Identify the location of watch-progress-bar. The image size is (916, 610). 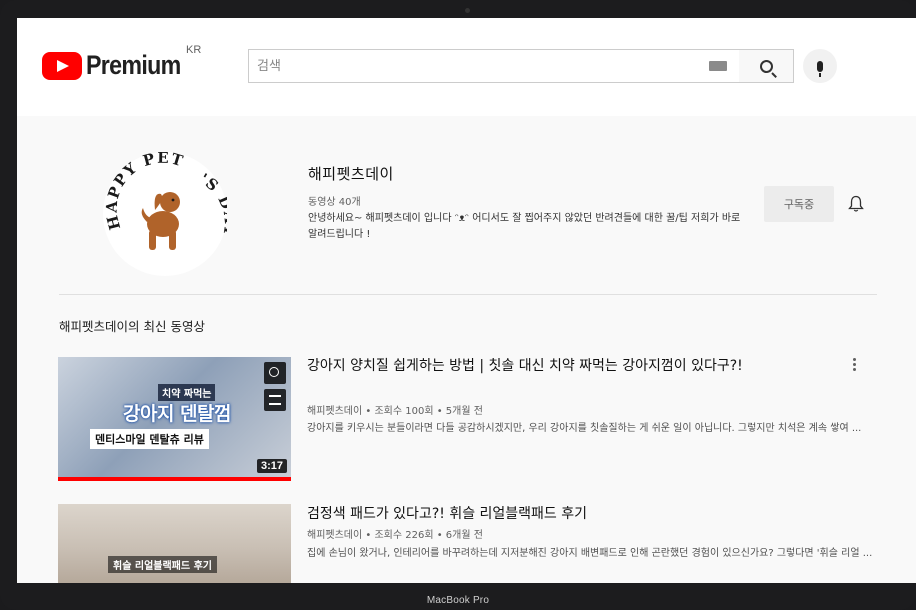
(174, 479).